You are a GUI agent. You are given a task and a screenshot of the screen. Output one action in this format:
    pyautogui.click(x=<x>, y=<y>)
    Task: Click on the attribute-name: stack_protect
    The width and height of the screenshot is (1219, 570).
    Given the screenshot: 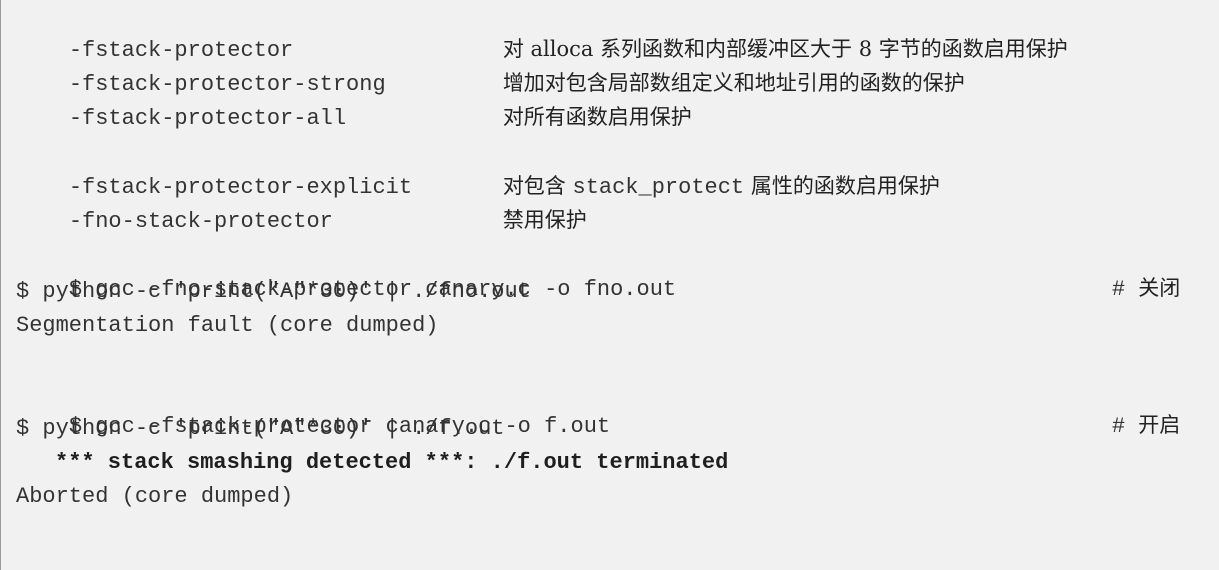 What is the action you would take?
    pyautogui.click(x=658, y=187)
    